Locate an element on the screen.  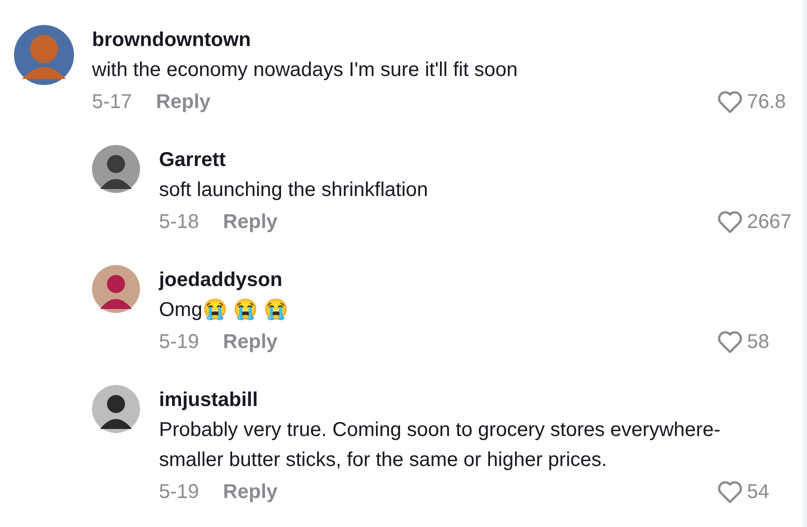
comment-text: with the economy nowadays I'm sure it'll fit soon is located at coordinates (305, 70).